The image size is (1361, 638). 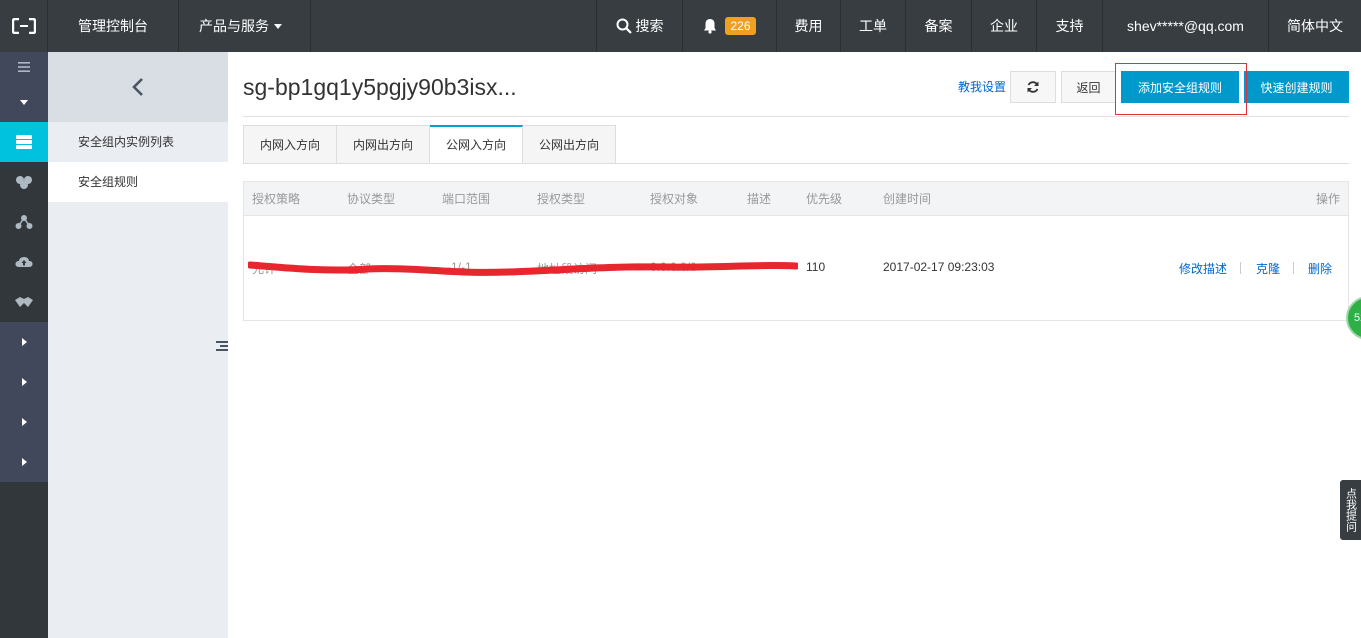 I want to click on sidebar-menu-toggle, so click(x=24, y=67).